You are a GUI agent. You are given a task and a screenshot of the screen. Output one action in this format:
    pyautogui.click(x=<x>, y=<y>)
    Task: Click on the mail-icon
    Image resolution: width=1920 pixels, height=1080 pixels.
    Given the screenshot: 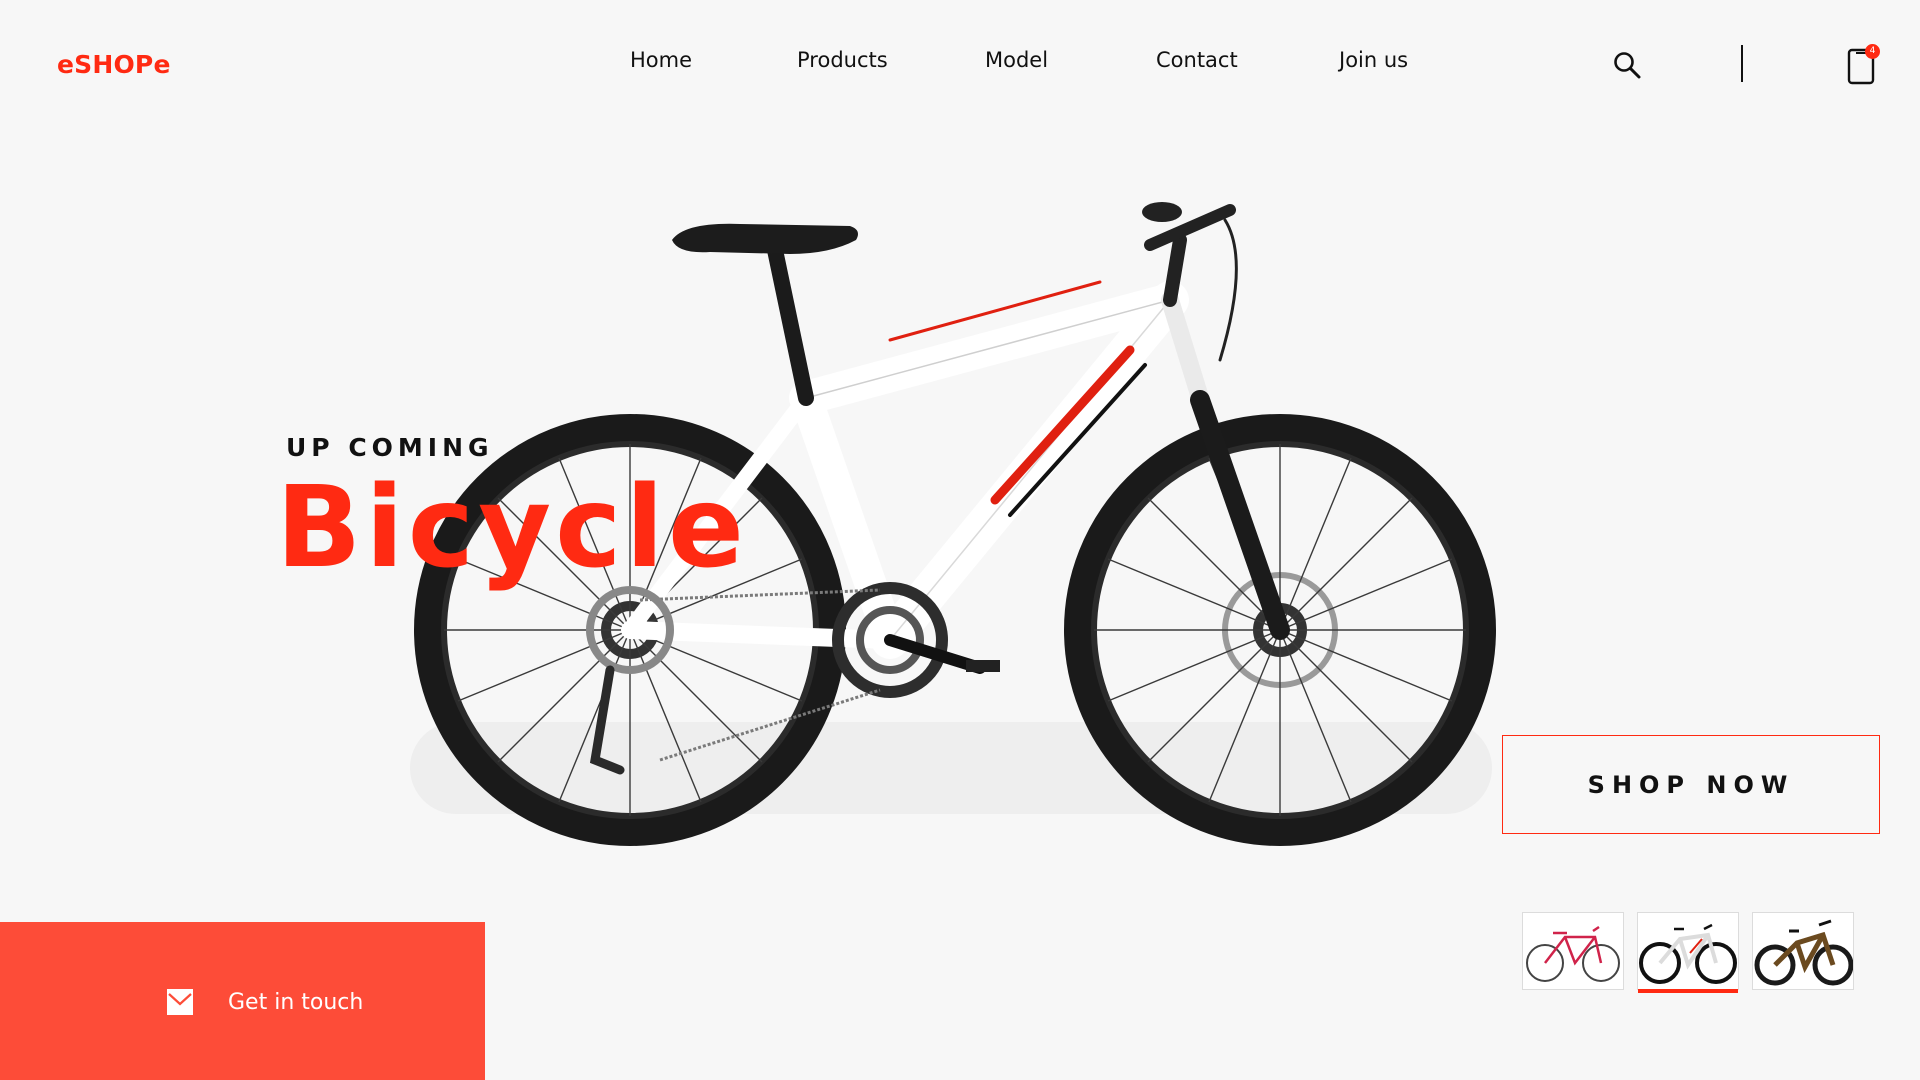 What is the action you would take?
    pyautogui.click(x=180, y=1002)
    